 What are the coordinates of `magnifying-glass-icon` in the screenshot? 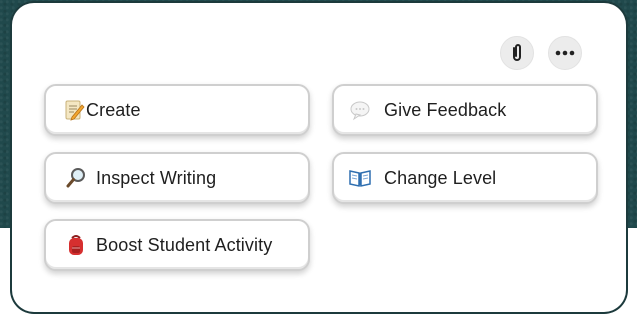 It's located at (76, 178).